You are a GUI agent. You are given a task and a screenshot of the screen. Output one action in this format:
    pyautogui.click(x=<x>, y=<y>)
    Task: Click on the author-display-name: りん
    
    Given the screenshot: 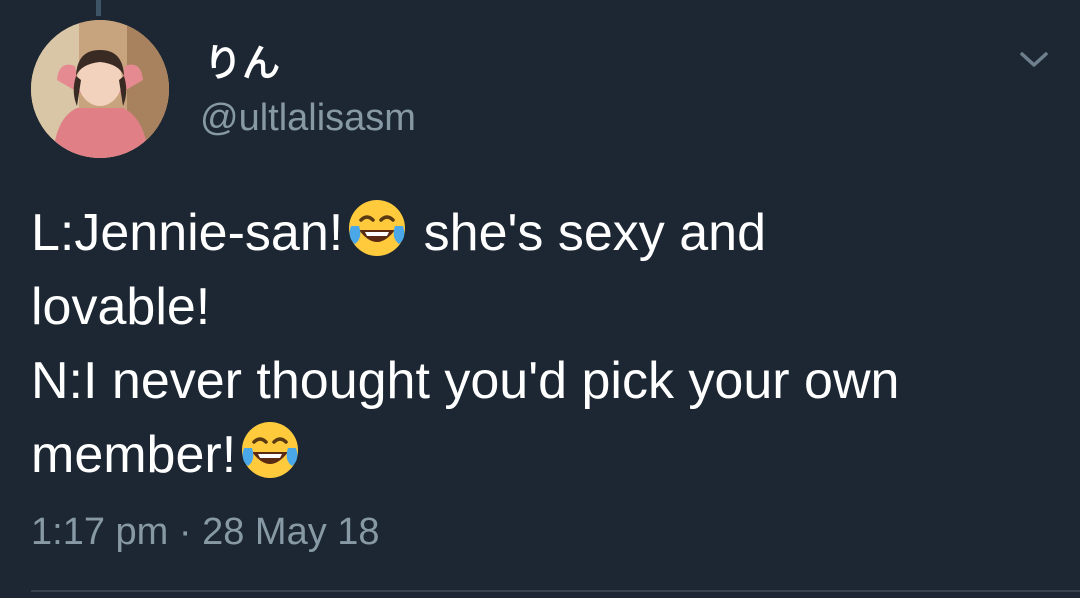 What is the action you would take?
    pyautogui.click(x=242, y=63)
    